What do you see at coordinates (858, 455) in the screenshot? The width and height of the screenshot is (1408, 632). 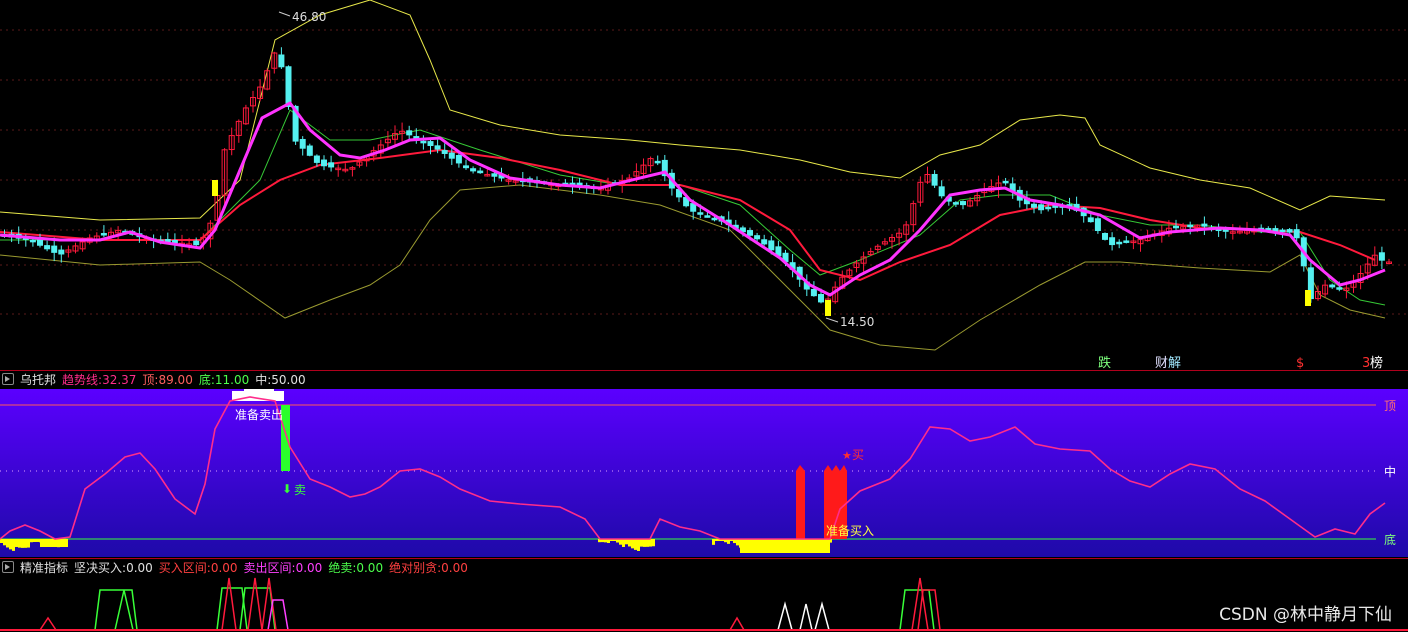 I see `buy-signal-label: 买` at bounding box center [858, 455].